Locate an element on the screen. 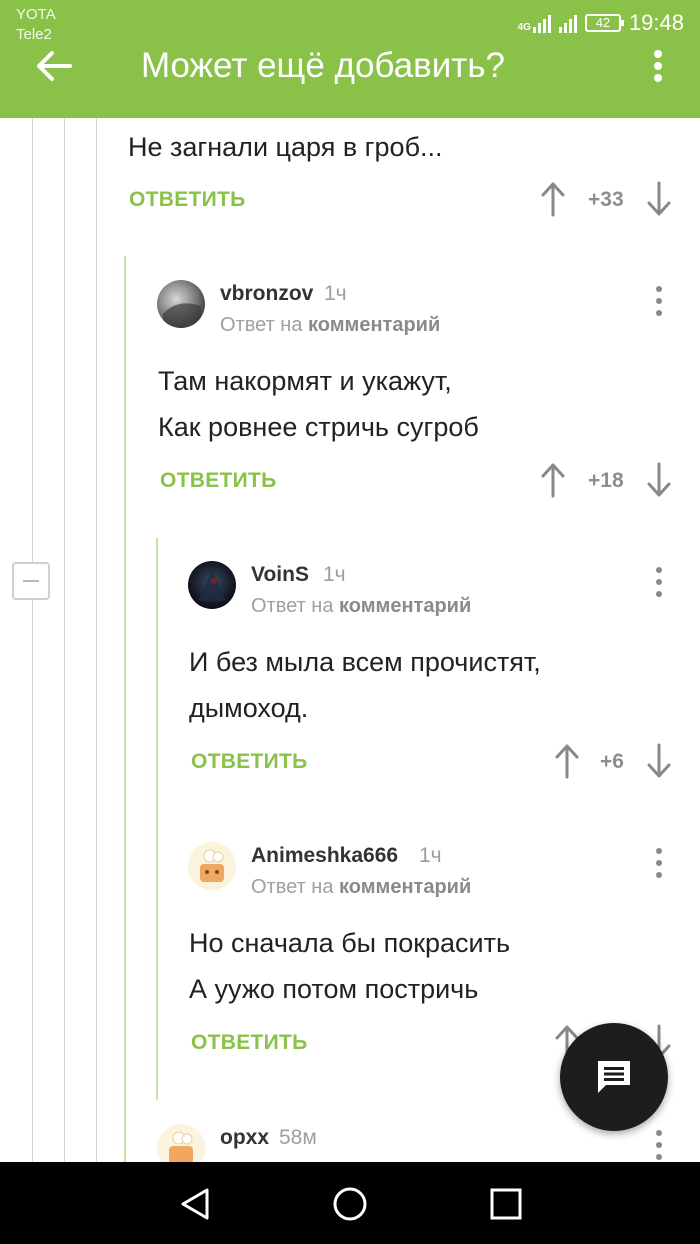  network-type: 4G is located at coordinates (524, 27).